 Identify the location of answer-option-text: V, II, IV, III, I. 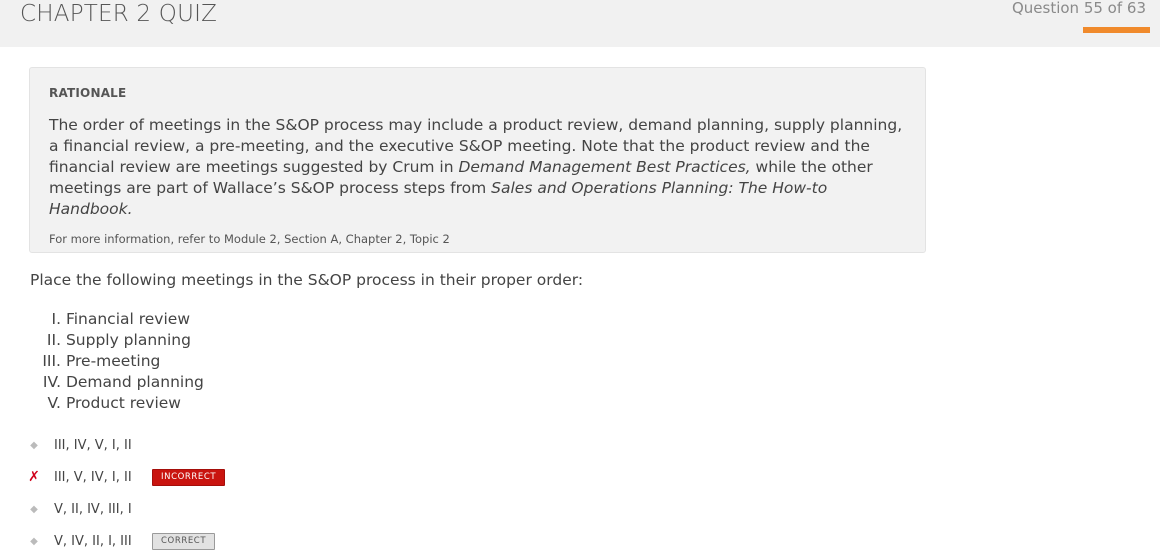
(93, 509).